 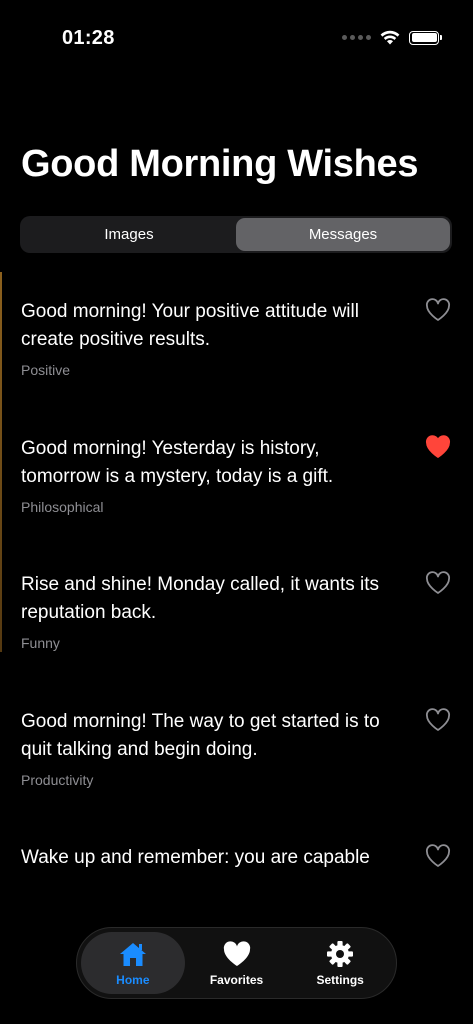 I want to click on tab-label: Favorites, so click(x=236, y=979).